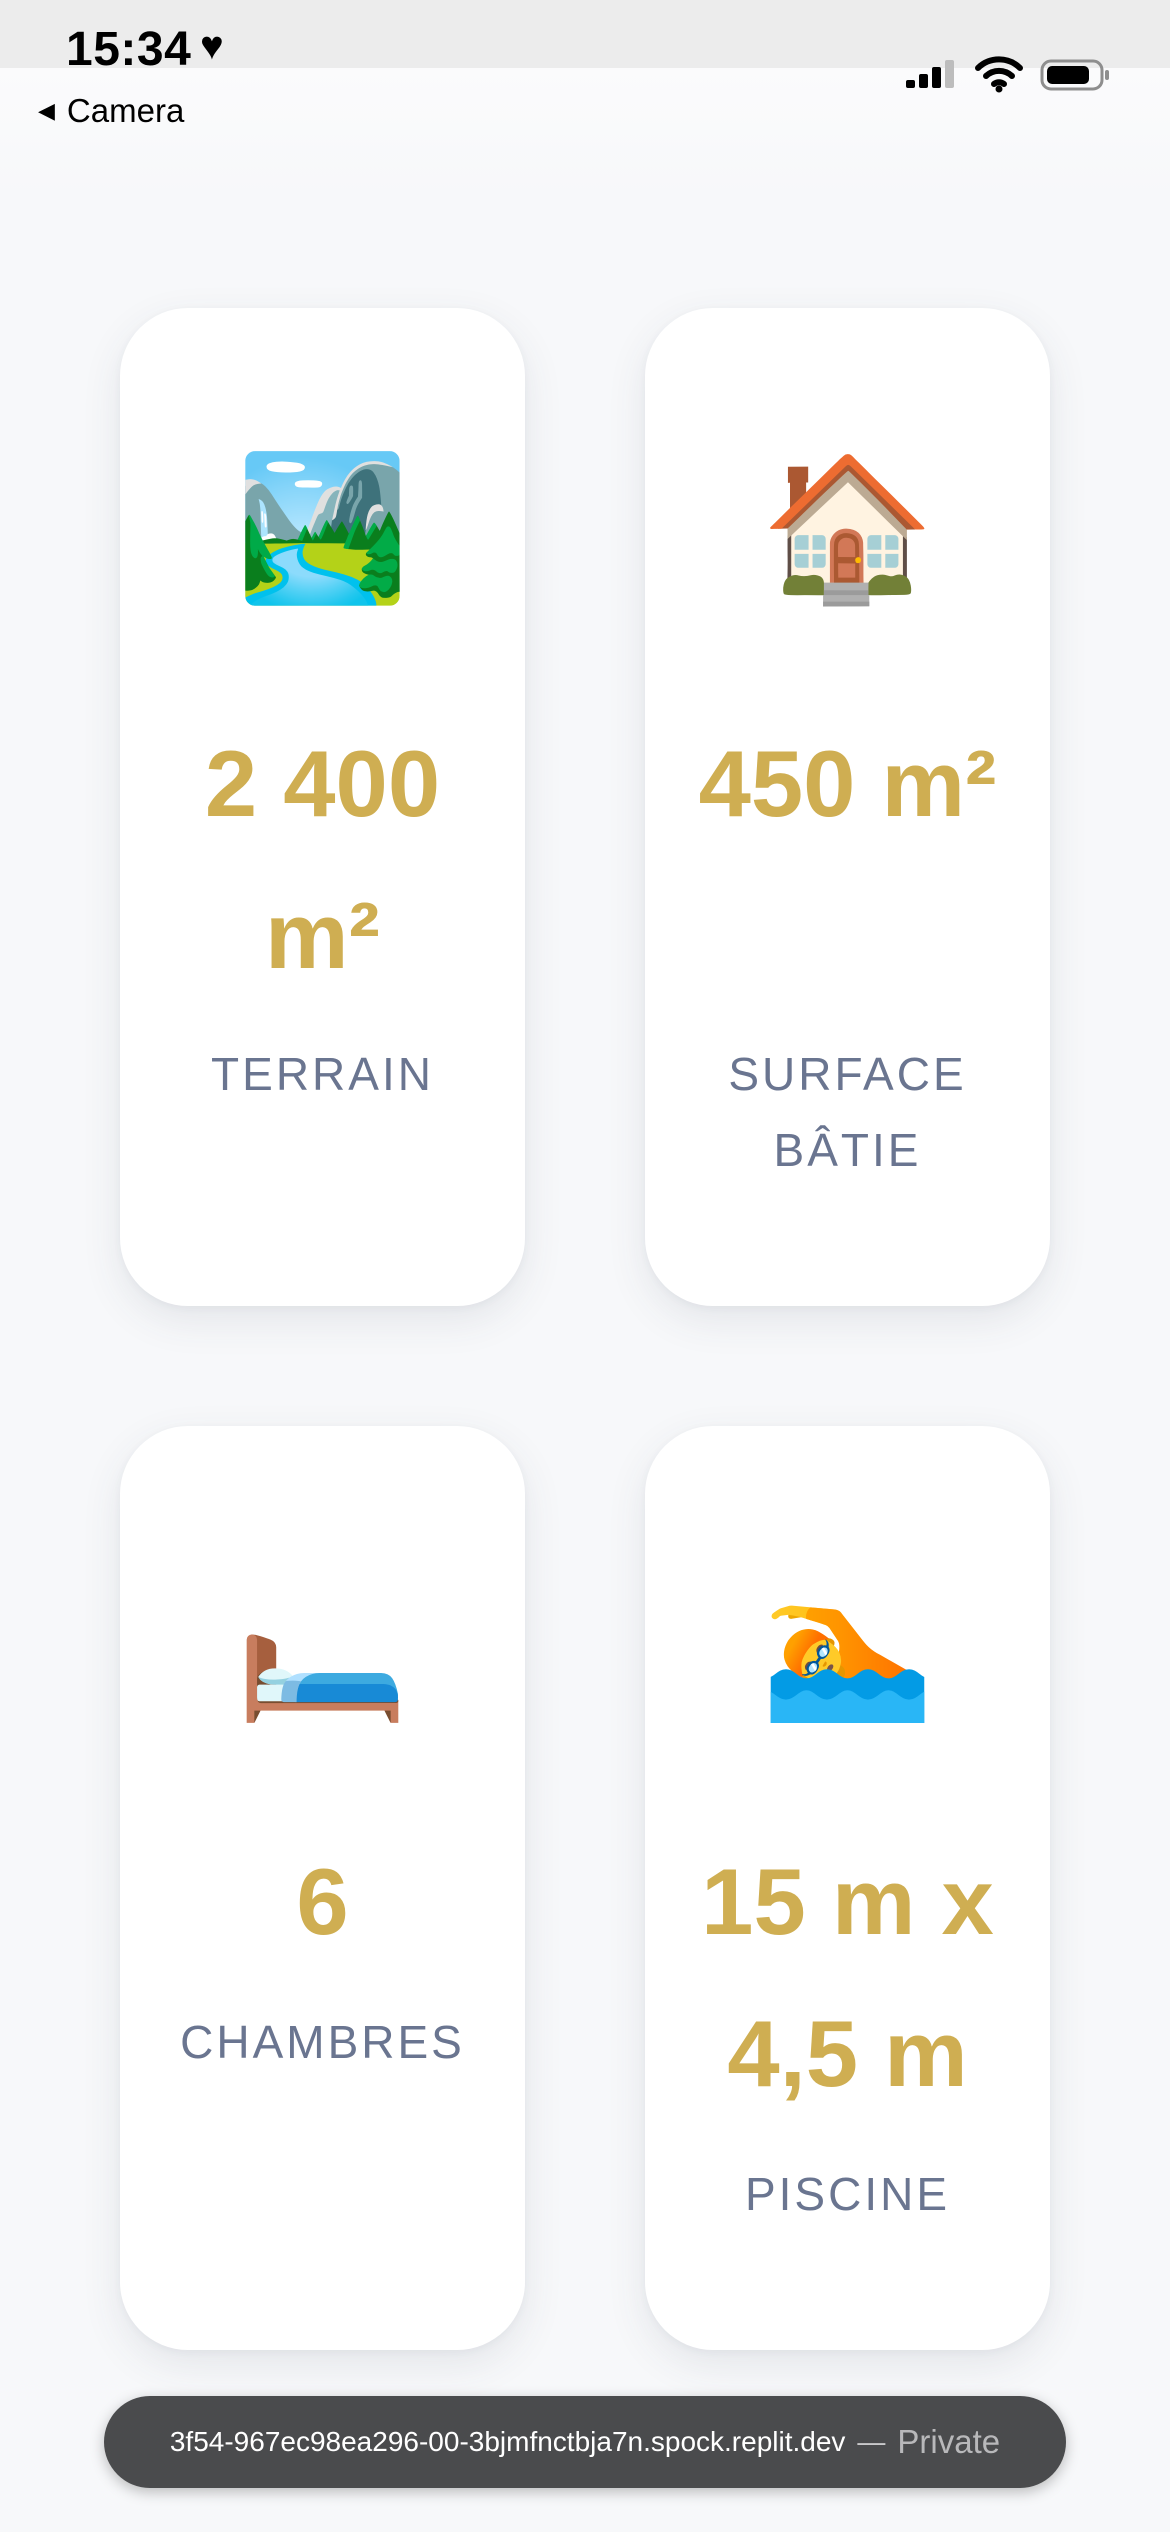 The image size is (1170, 2532). I want to click on national-park-icon: 🏞️, so click(322, 527).